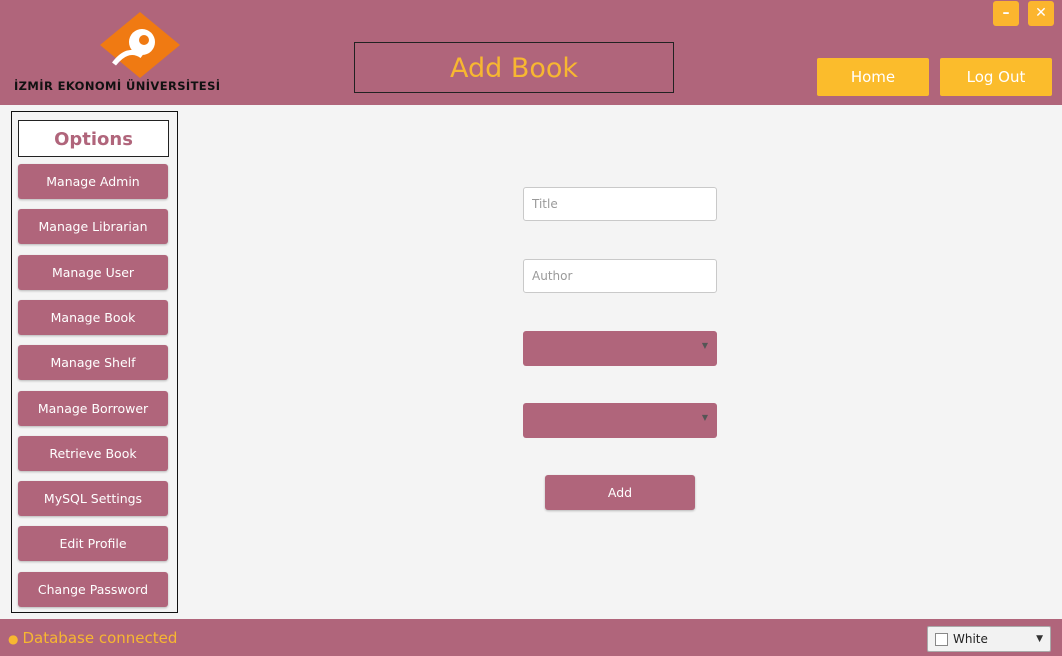  What do you see at coordinates (1006, 13) in the screenshot?
I see `minimize-button: –` at bounding box center [1006, 13].